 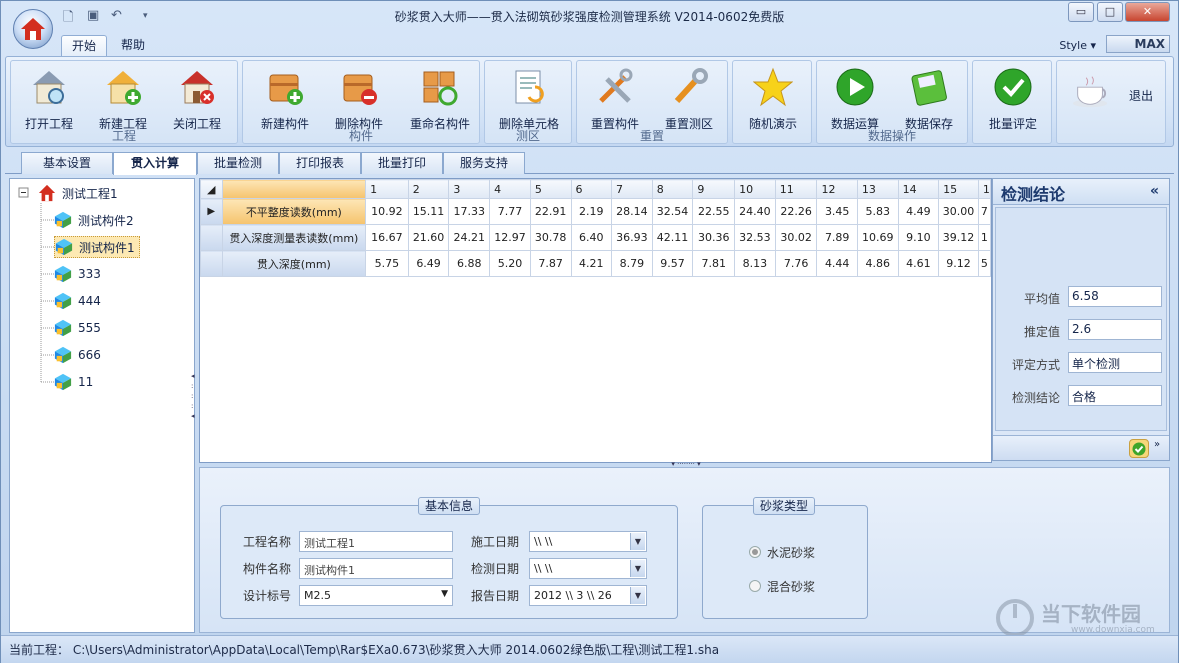 What do you see at coordinates (67, 163) in the screenshot?
I see `tab-basic-settings: 基本设置` at bounding box center [67, 163].